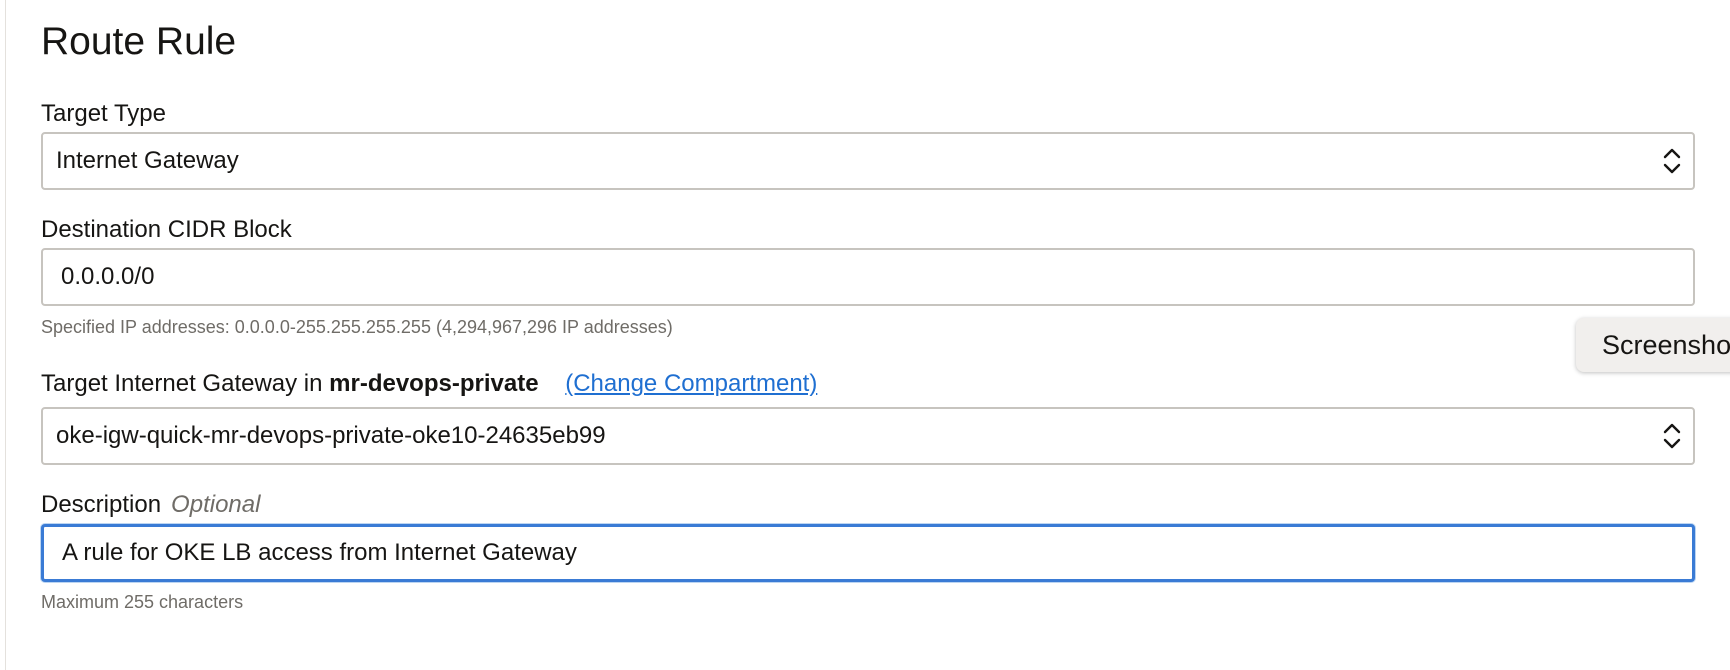 The width and height of the screenshot is (1730, 670). What do you see at coordinates (868, 277) in the screenshot?
I see `destination-cidr-input: 0.0.0.0/0` at bounding box center [868, 277].